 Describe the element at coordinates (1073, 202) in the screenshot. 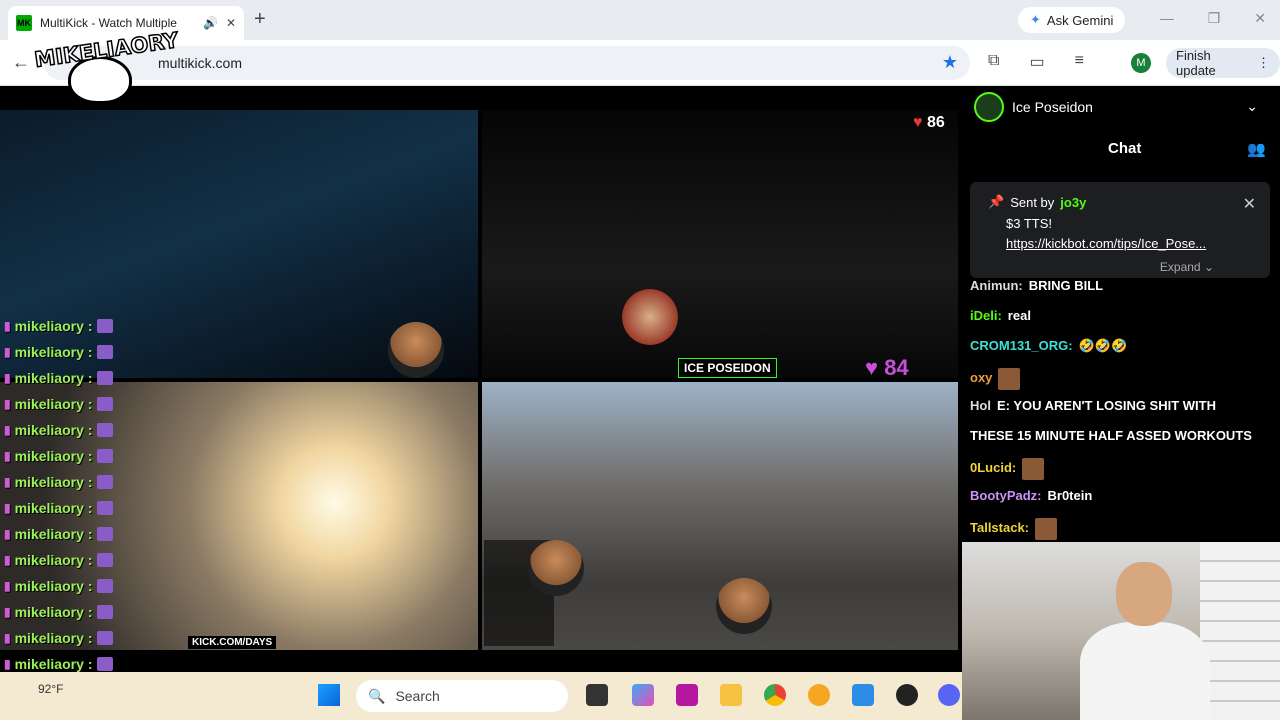

I see `pinned-user: jo3y` at that location.